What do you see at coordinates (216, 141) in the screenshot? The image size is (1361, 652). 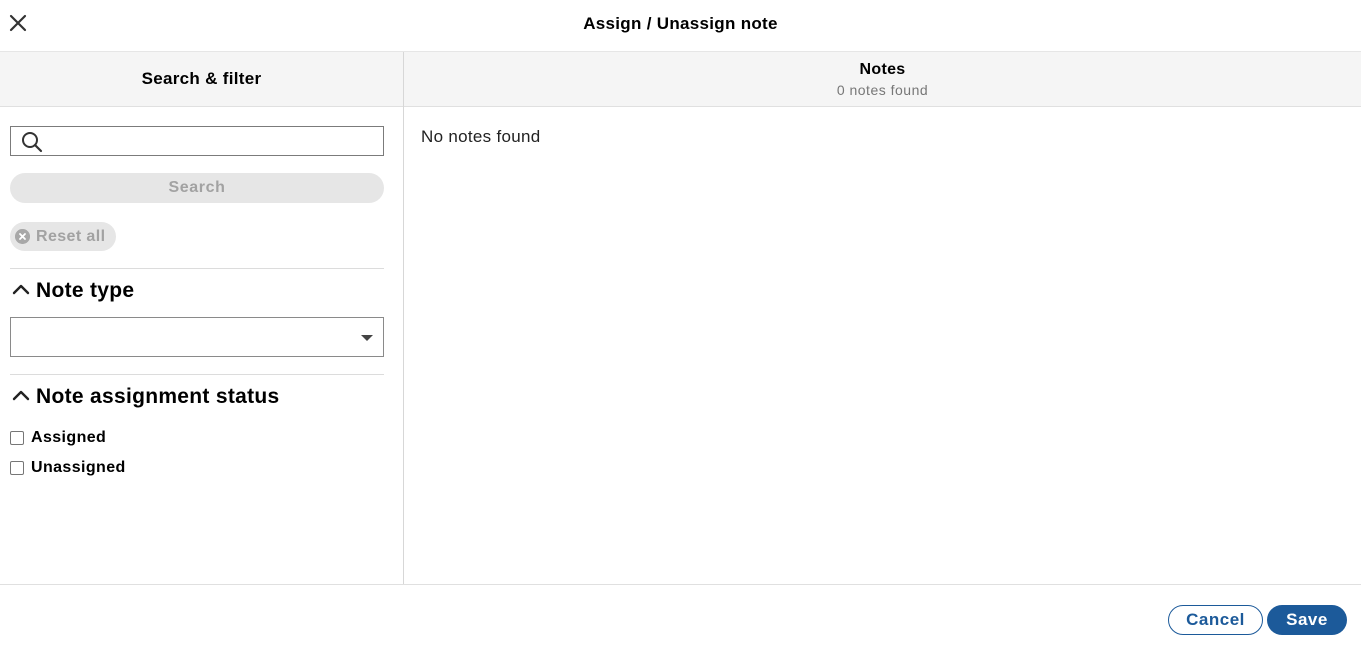 I see `search-input` at bounding box center [216, 141].